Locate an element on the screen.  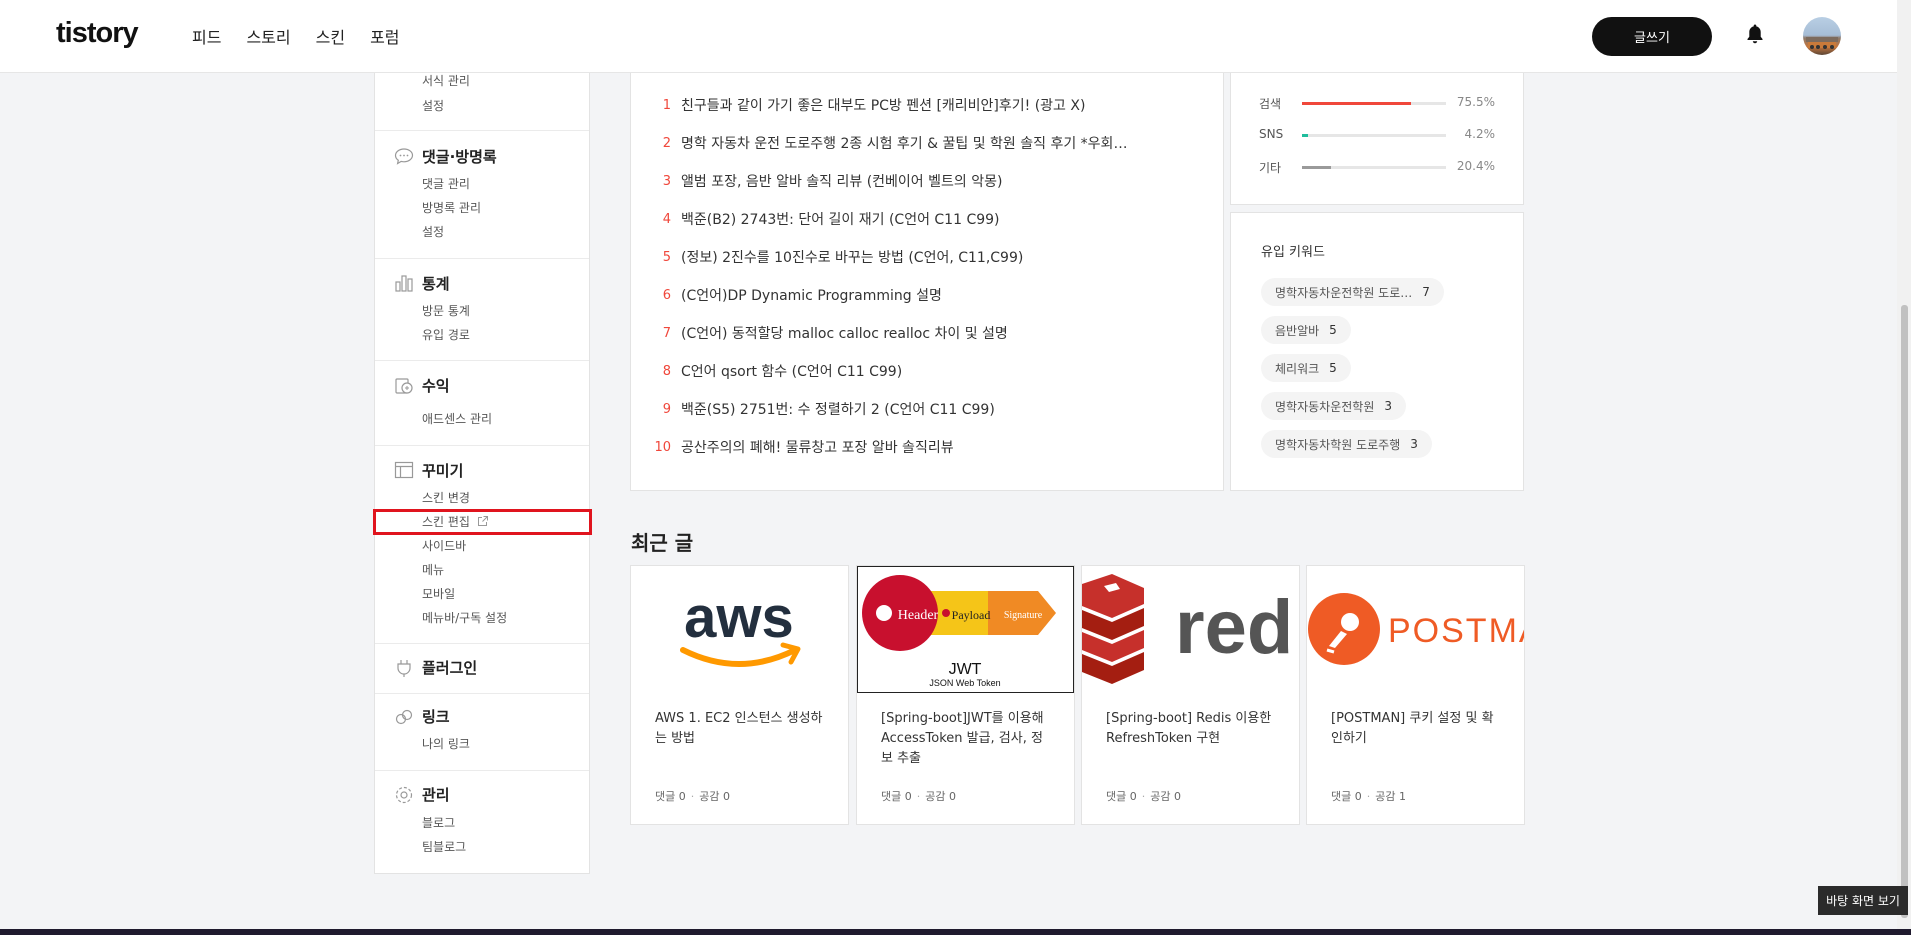
skin-edit-highlight is located at coordinates (482, 522).